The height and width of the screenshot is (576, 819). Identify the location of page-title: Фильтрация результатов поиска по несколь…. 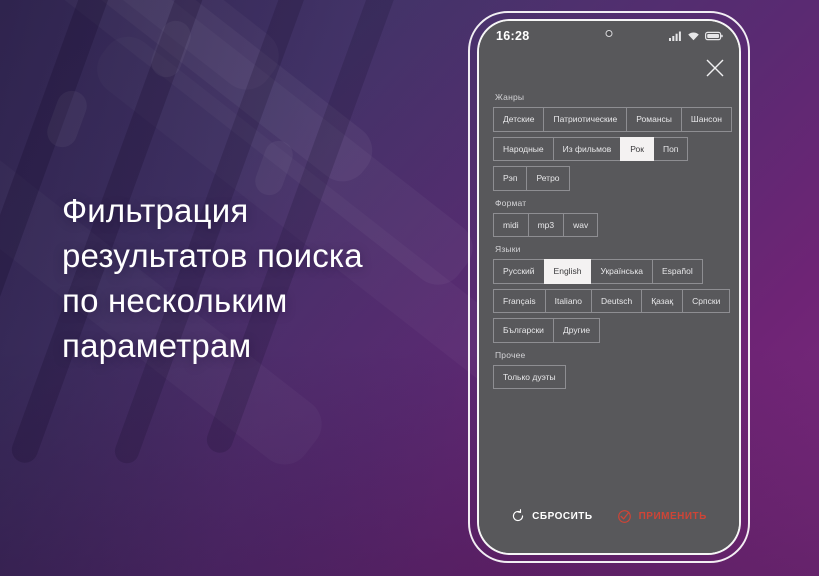
(212, 278).